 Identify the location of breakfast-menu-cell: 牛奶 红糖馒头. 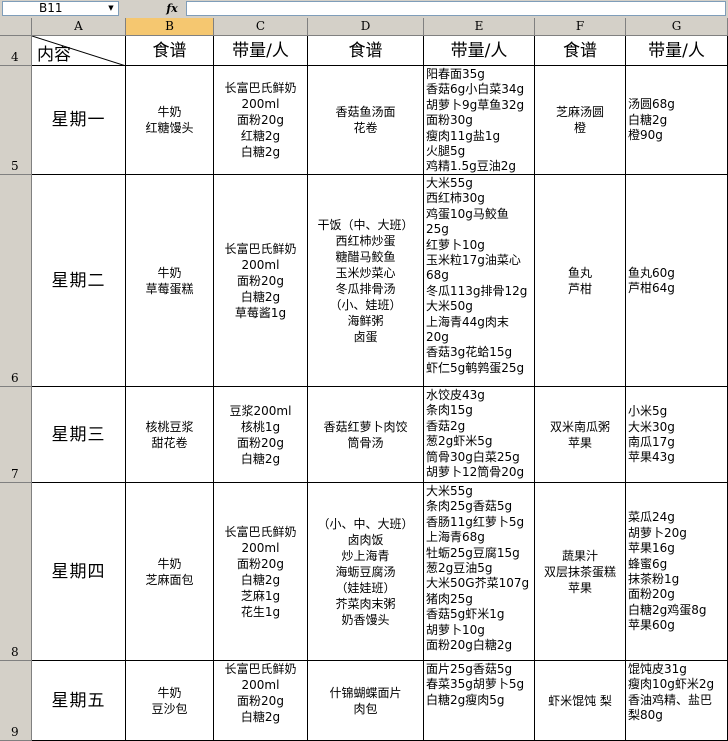
(170, 120).